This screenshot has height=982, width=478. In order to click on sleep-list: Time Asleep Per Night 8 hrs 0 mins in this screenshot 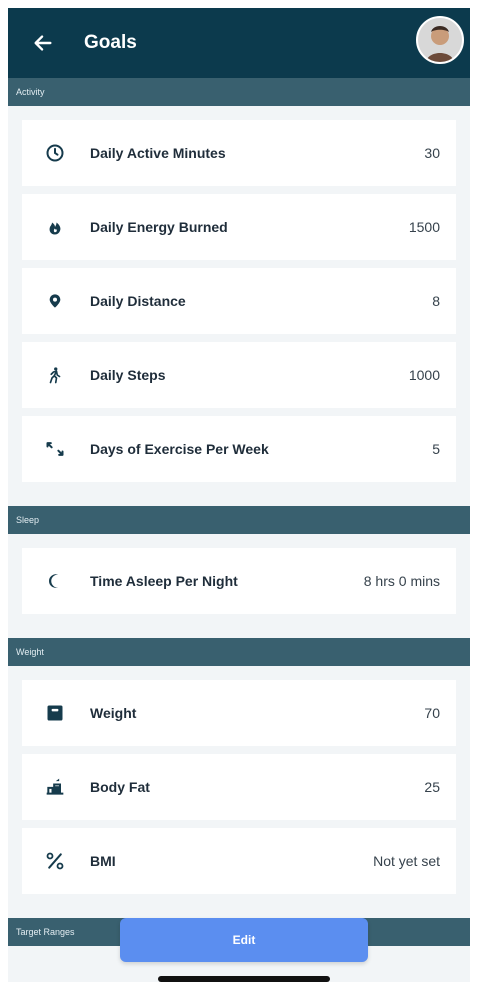, I will do `click(239, 581)`.